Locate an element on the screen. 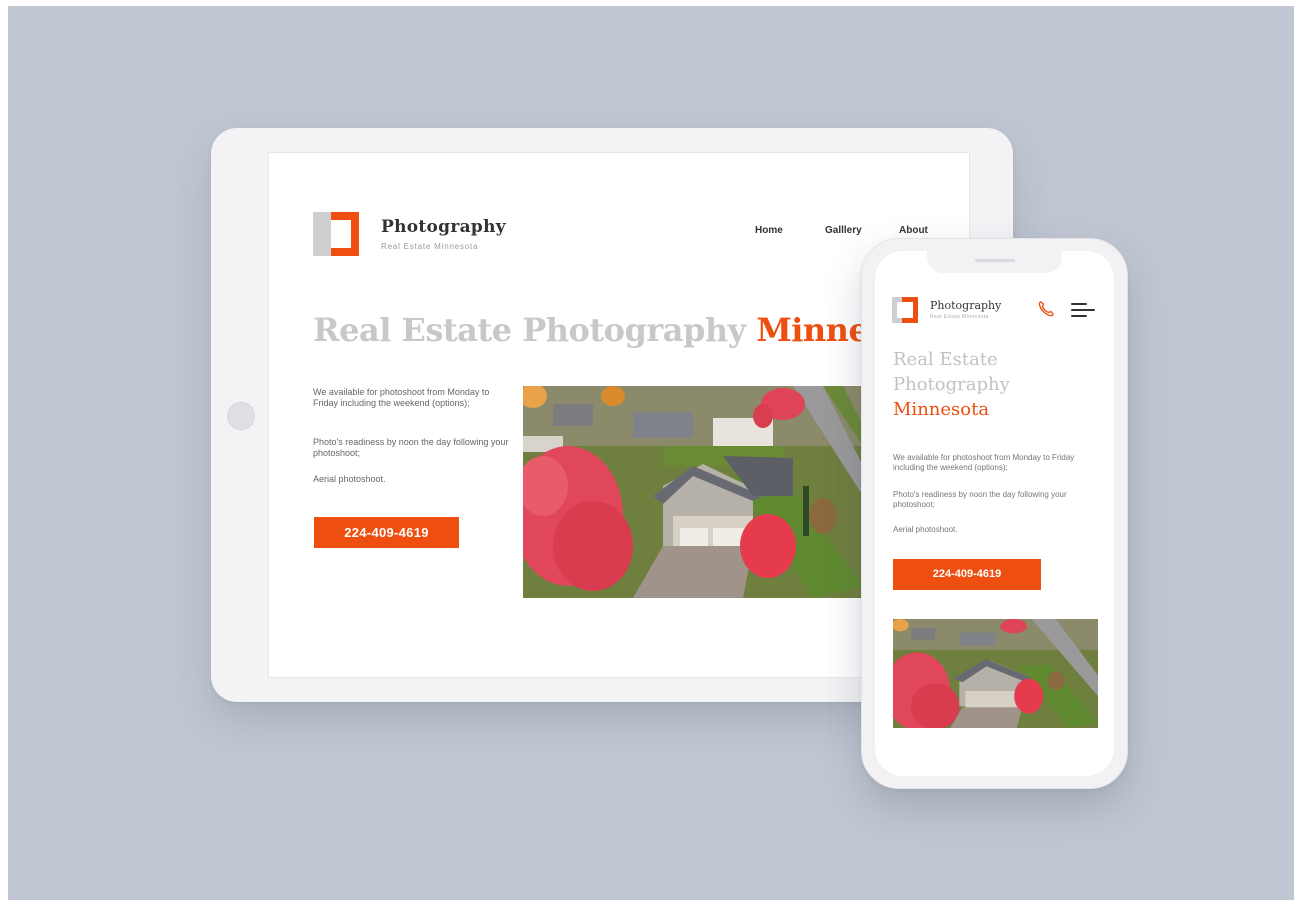 Image resolution: width=1298 pixels, height=904 pixels. brand-name: Photography is located at coordinates (443, 227).